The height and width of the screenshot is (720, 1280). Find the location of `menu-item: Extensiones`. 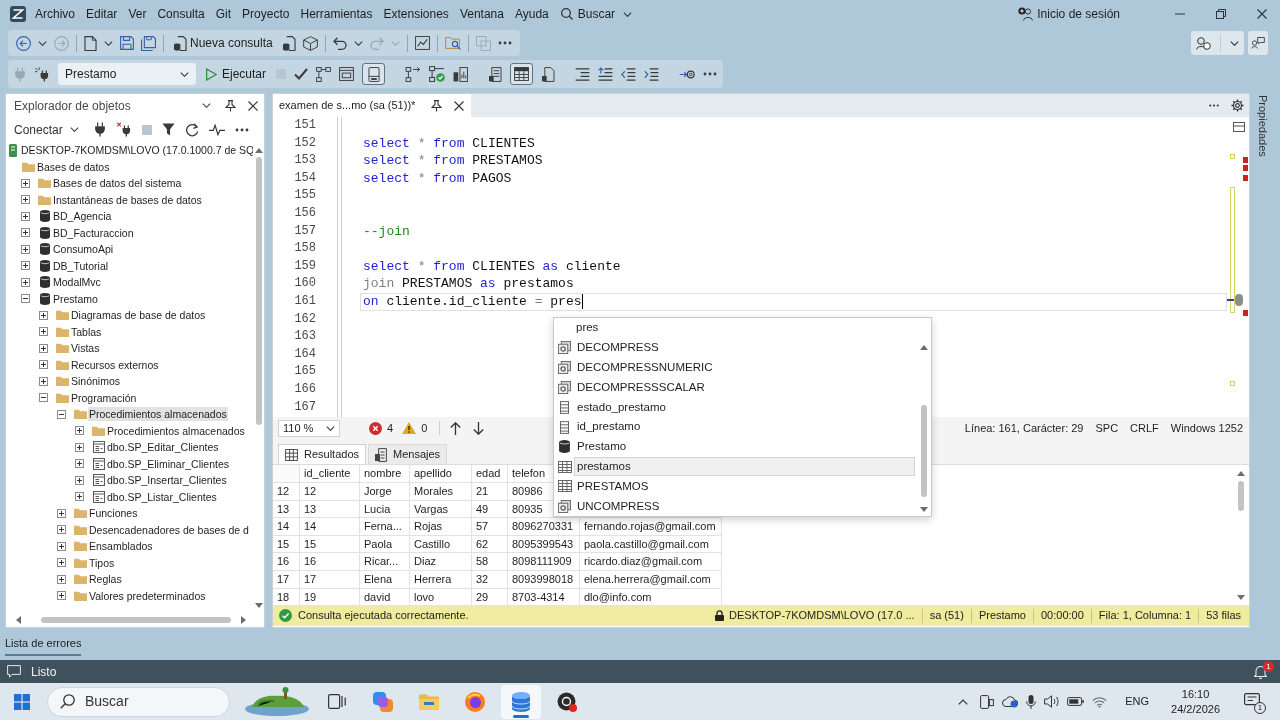

menu-item: Extensiones is located at coordinates (416, 14).